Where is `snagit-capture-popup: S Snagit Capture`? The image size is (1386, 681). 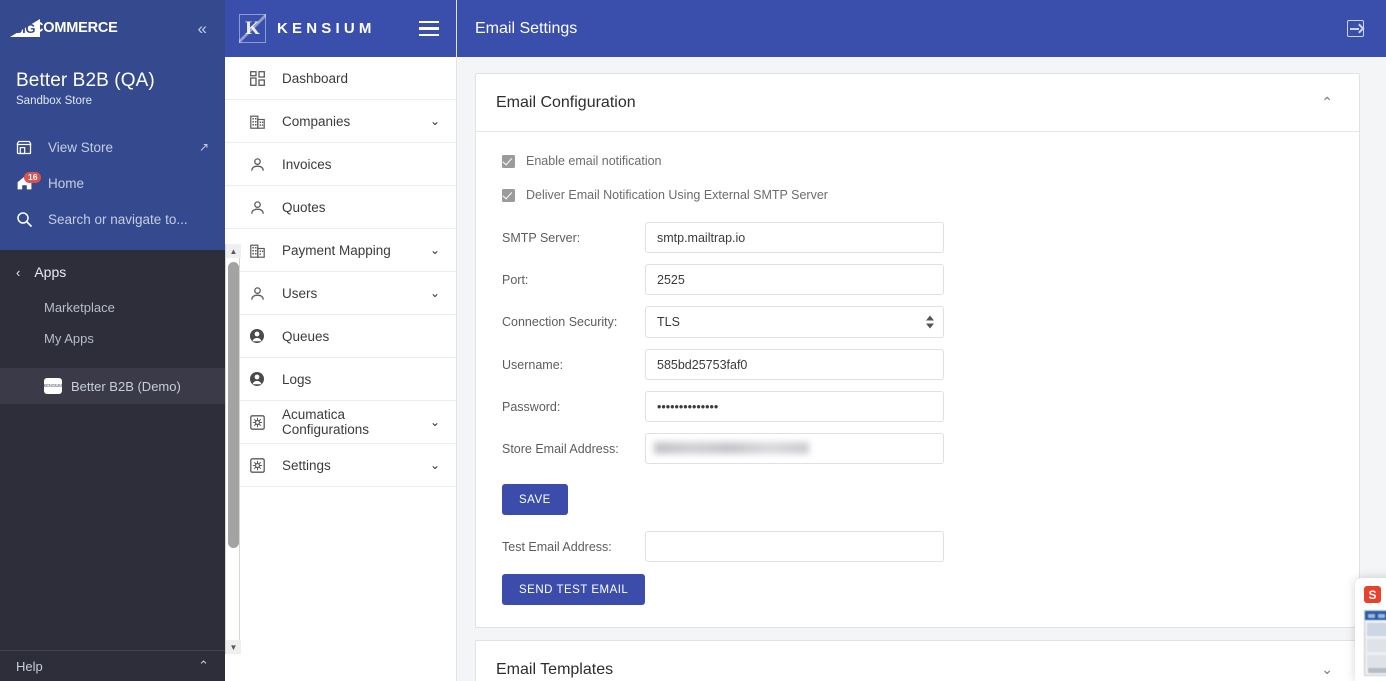
snagit-capture-popup: S Snagit Capture is located at coordinates (1370, 629).